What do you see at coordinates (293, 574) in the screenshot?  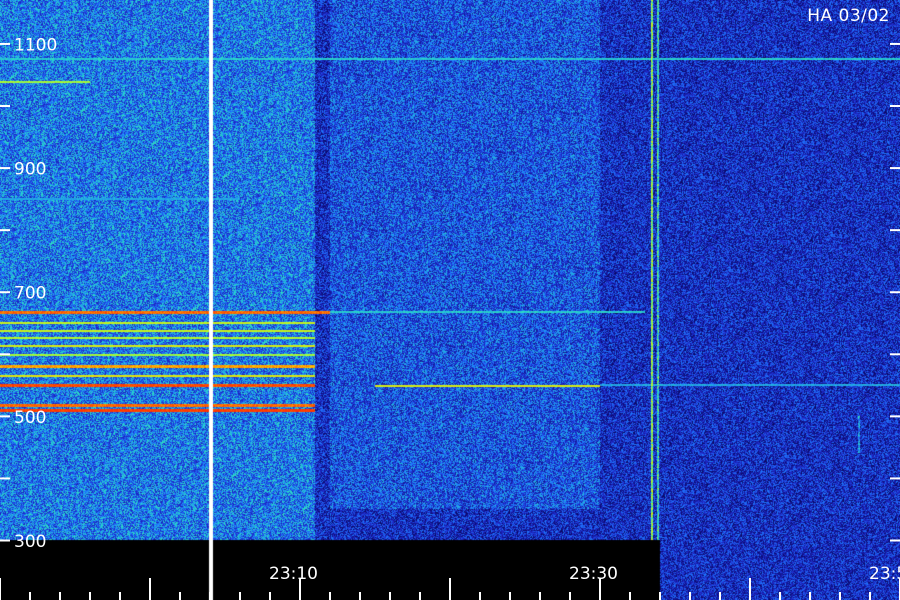 I see `x-tick-label: 23:10` at bounding box center [293, 574].